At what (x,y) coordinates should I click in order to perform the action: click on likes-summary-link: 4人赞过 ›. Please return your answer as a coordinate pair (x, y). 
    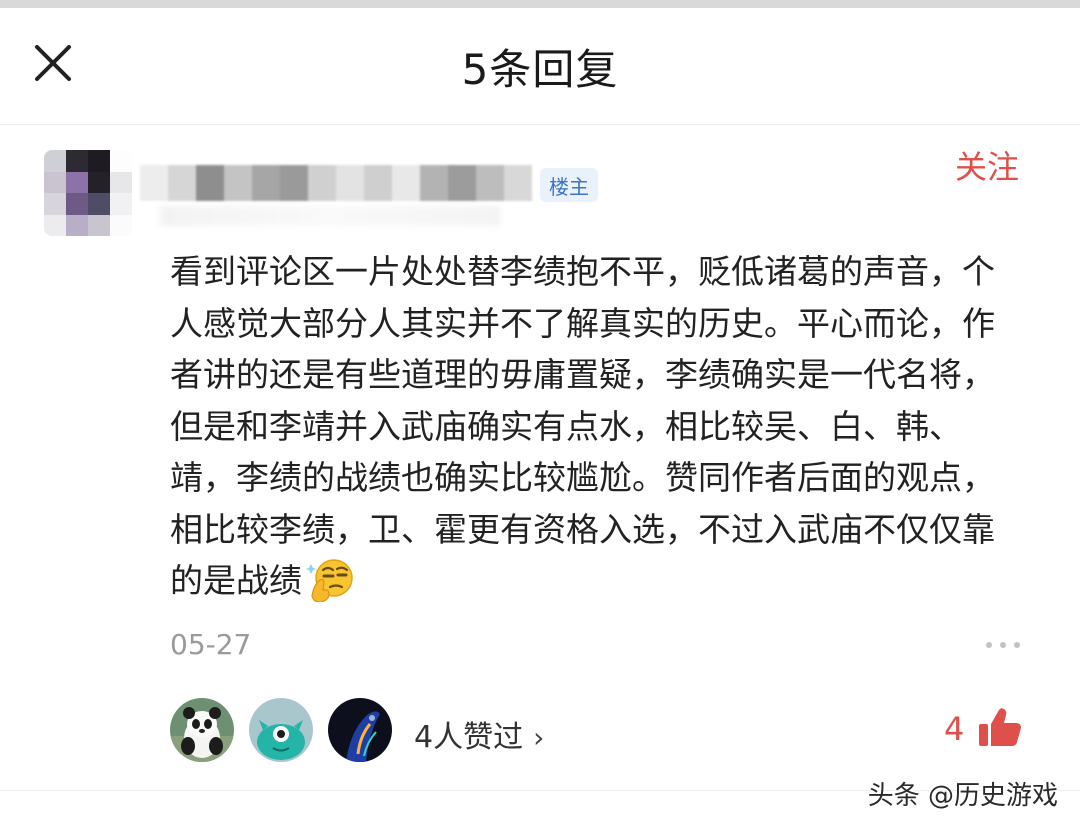
    Looking at the image, I should click on (479, 734).